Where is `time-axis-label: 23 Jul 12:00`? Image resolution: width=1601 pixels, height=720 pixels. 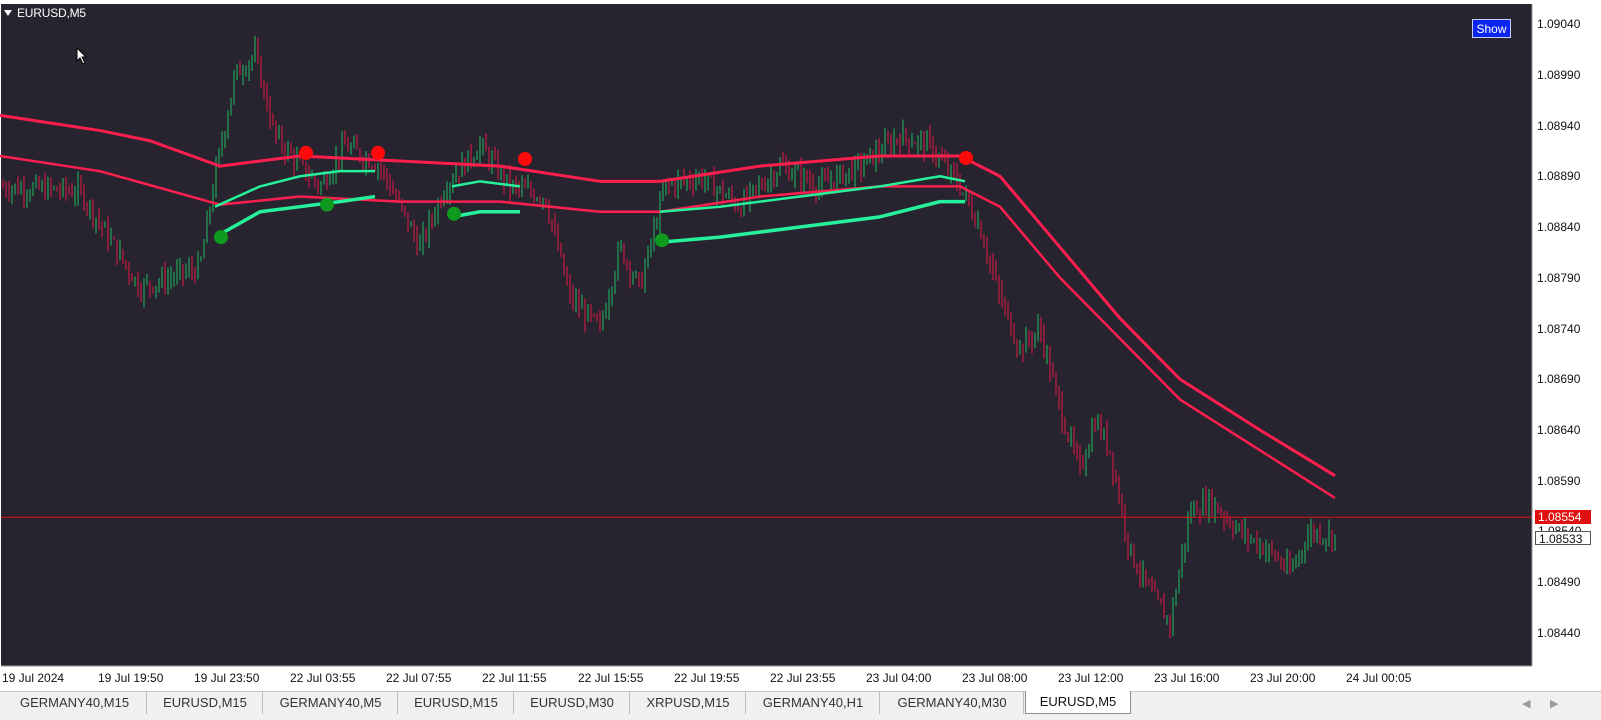 time-axis-label: 23 Jul 12:00 is located at coordinates (1091, 678).